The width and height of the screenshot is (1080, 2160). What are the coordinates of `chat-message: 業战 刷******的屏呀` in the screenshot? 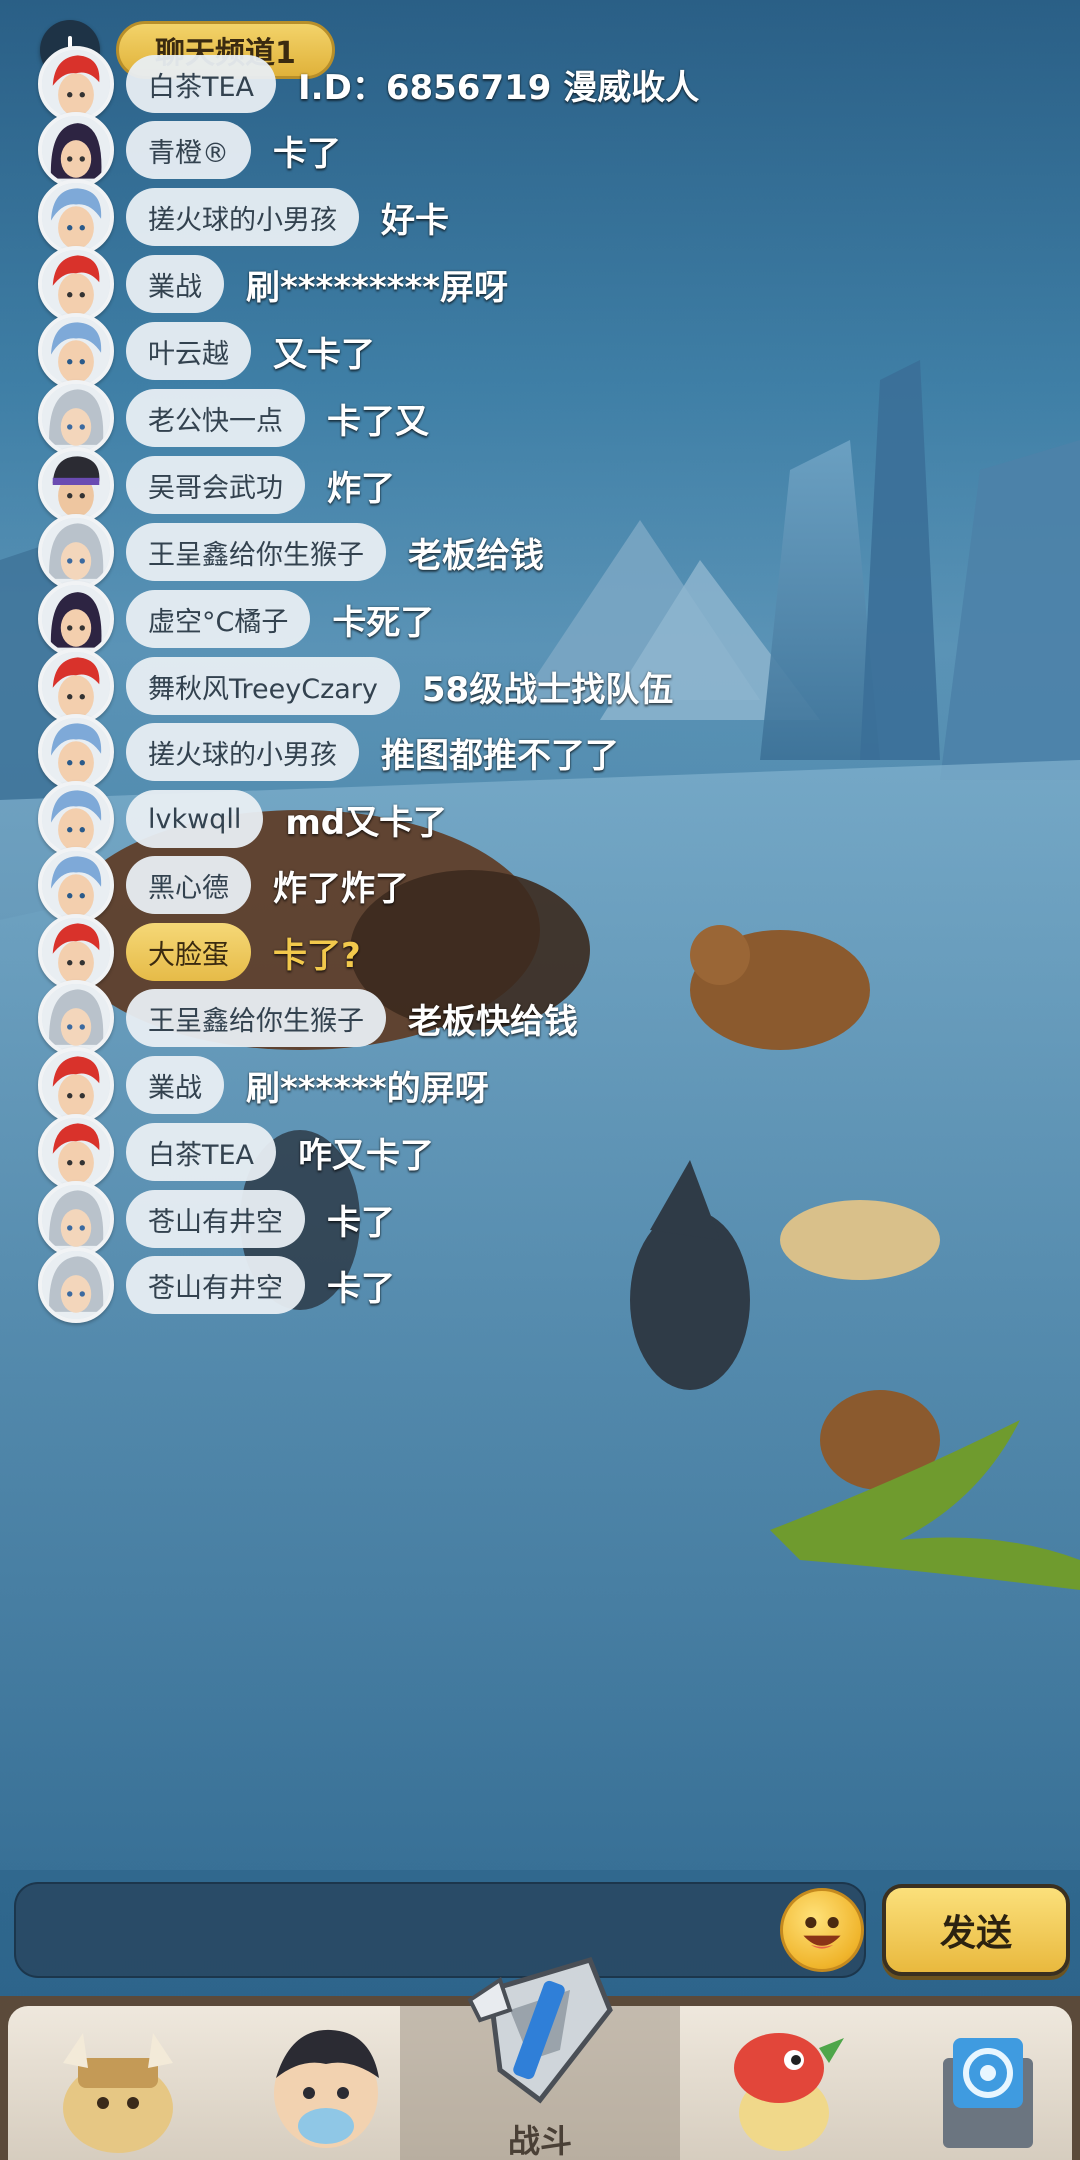 It's located at (263, 1085).